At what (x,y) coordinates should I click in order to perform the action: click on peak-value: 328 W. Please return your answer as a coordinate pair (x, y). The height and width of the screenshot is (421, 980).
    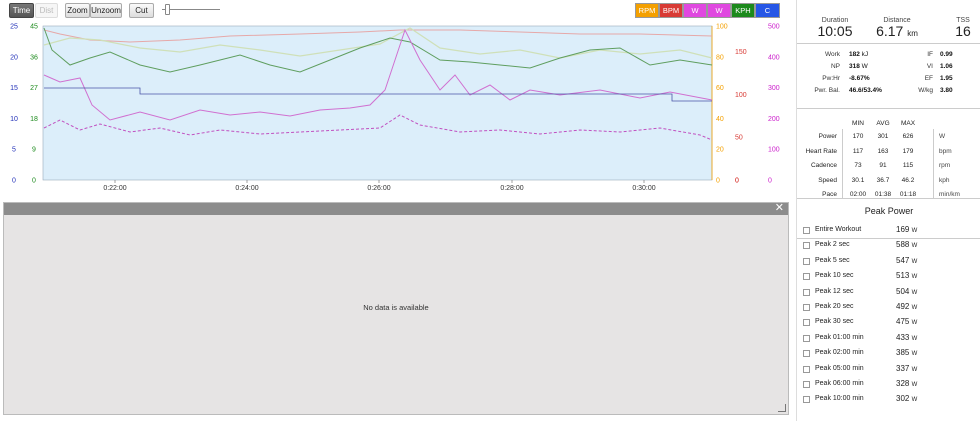
    Looking at the image, I should click on (906, 383).